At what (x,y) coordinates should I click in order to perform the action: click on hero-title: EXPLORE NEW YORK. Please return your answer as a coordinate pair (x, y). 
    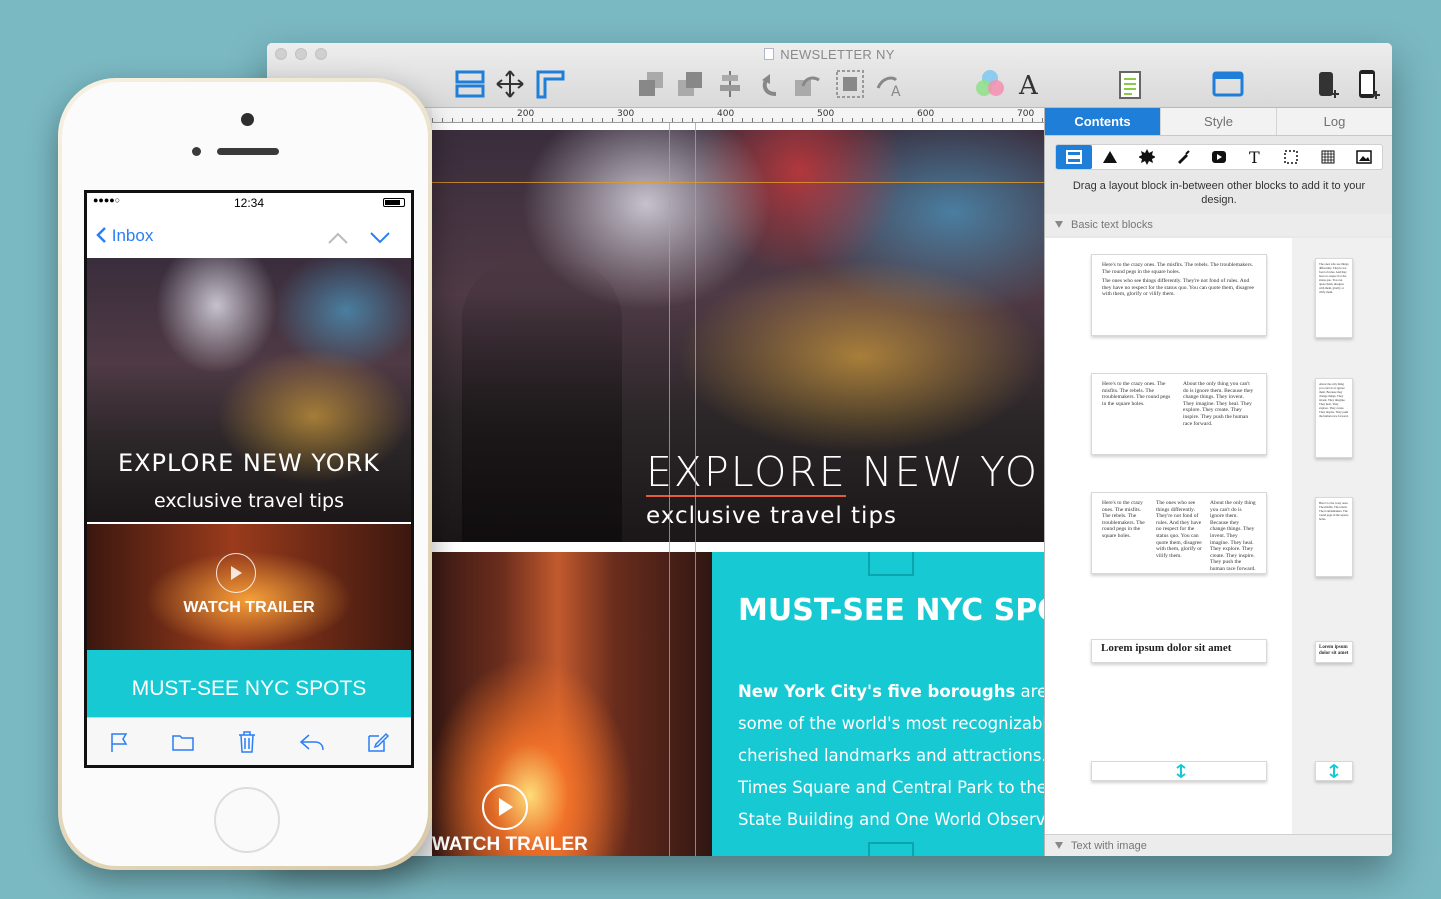
    Looking at the image, I should click on (845, 472).